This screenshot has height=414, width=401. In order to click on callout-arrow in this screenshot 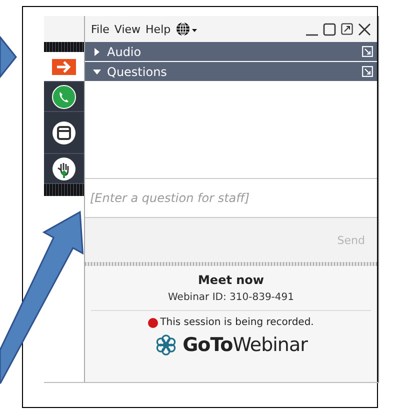, I will do `click(8, 57)`.